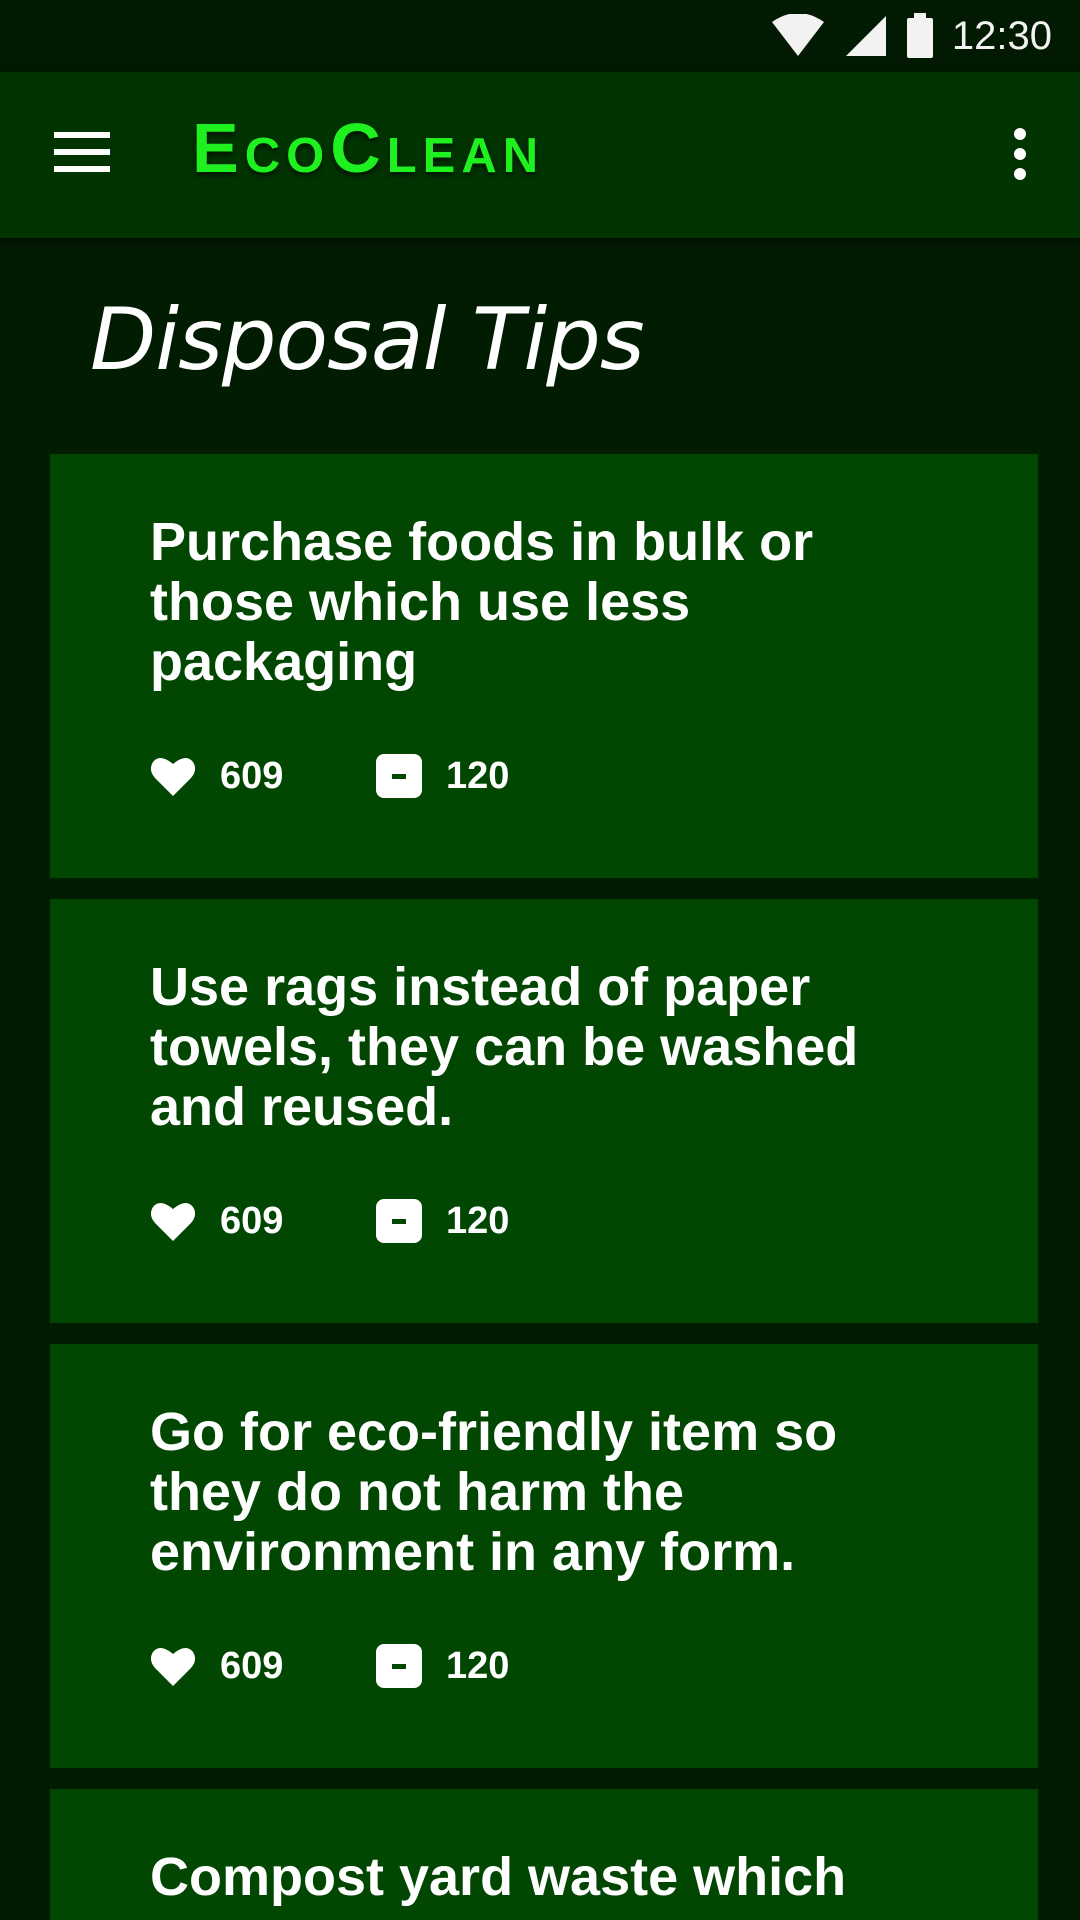  Describe the element at coordinates (82, 152) in the screenshot. I see `menu-icon` at that location.